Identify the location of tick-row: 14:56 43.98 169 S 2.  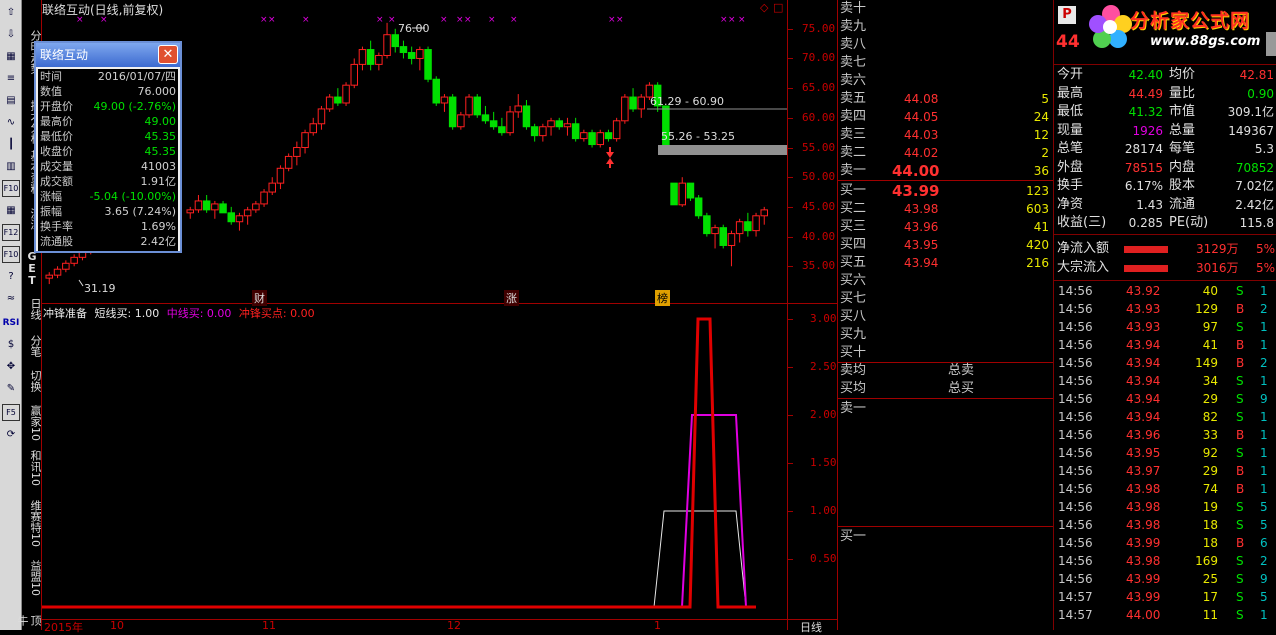
(1166, 561).